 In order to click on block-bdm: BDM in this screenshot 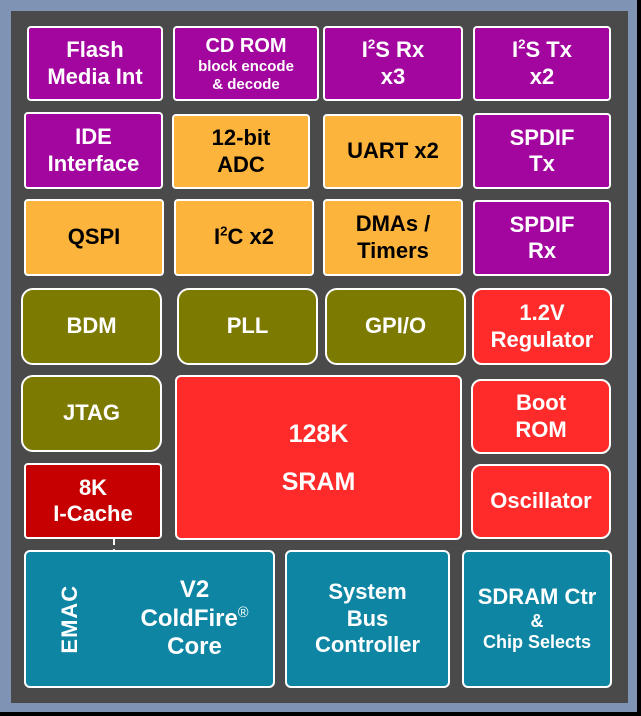, I will do `click(91, 326)`.